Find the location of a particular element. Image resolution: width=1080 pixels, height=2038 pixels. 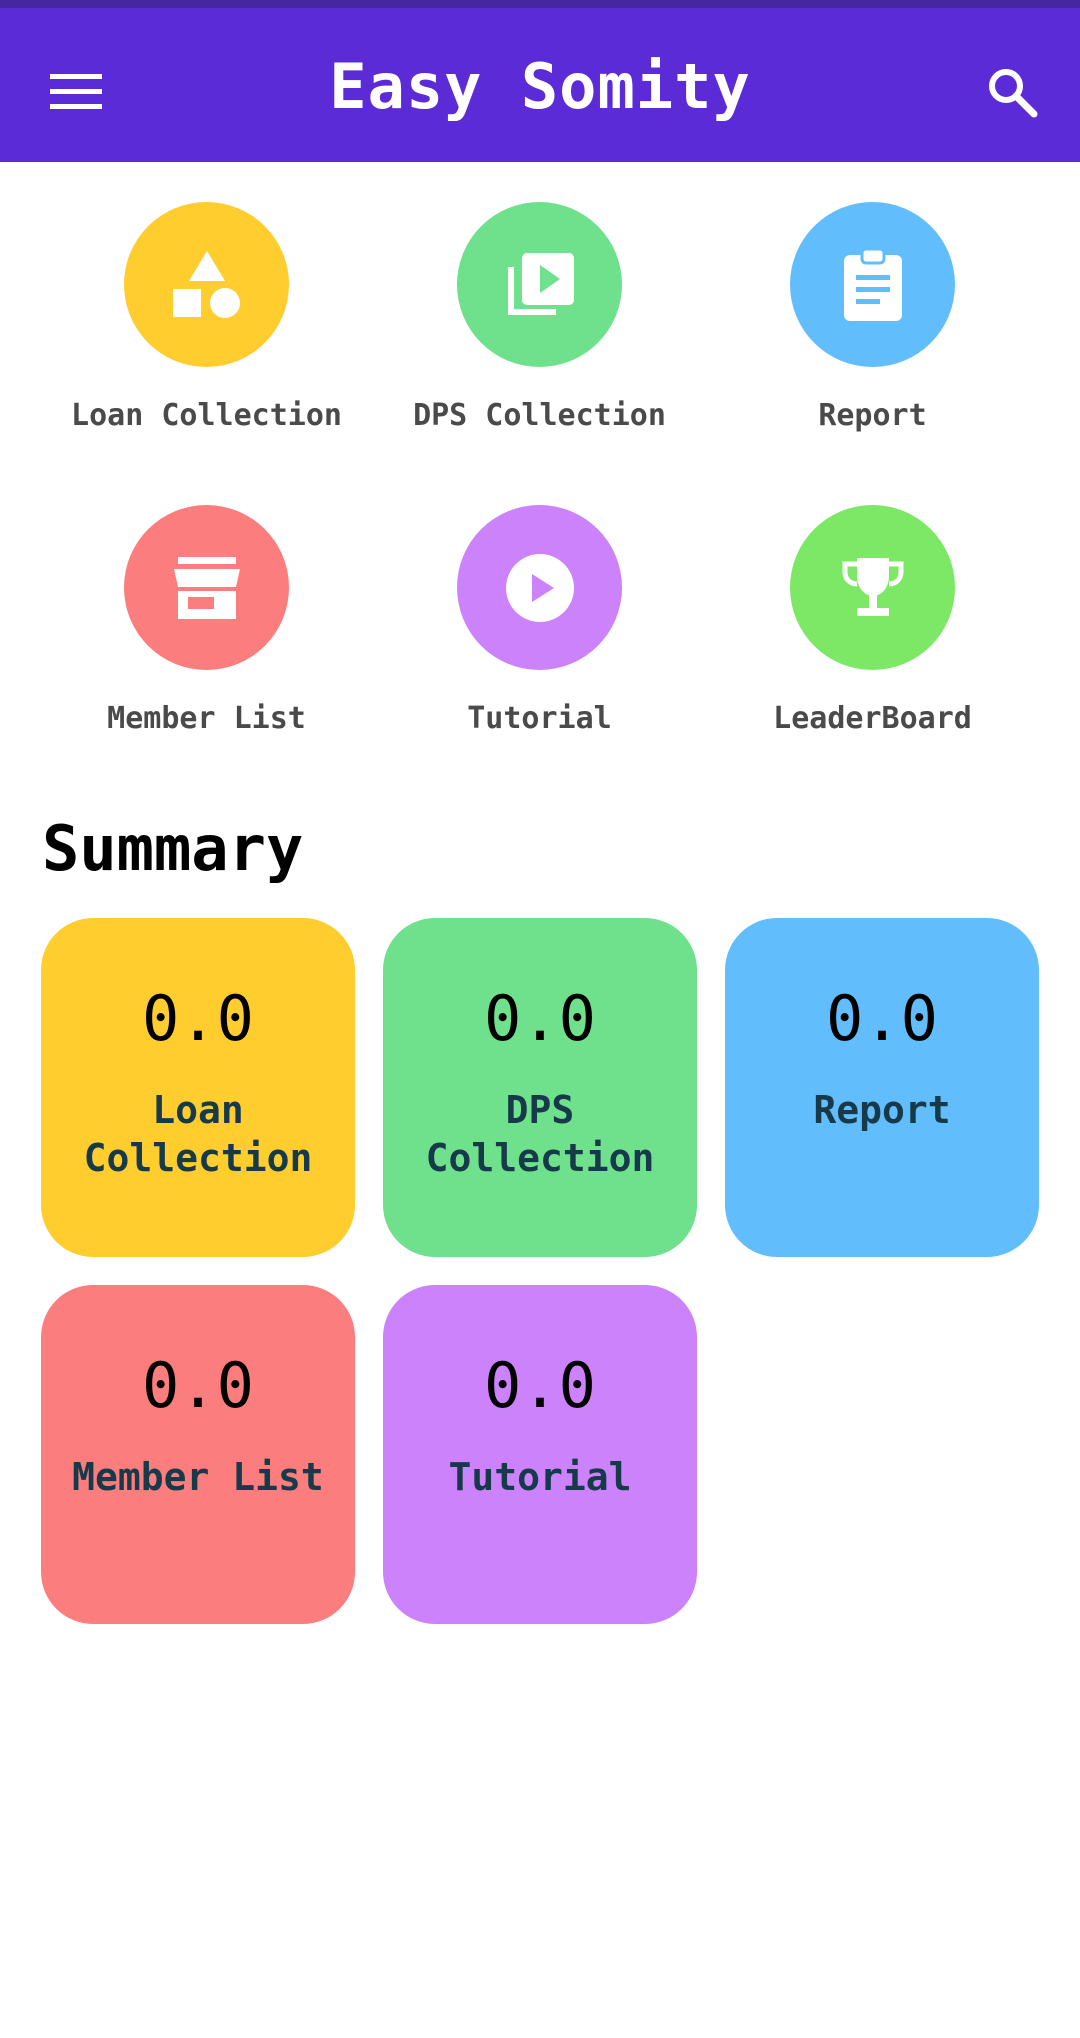

trophy-icon is located at coordinates (872, 586).